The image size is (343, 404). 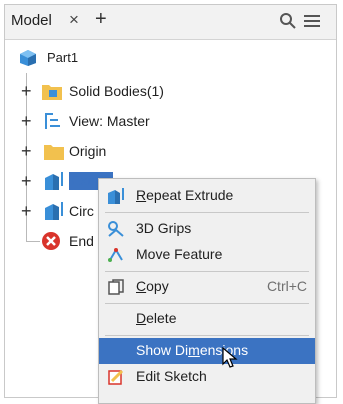 I want to click on menu-item-label: Move Feature, so click(x=179, y=254).